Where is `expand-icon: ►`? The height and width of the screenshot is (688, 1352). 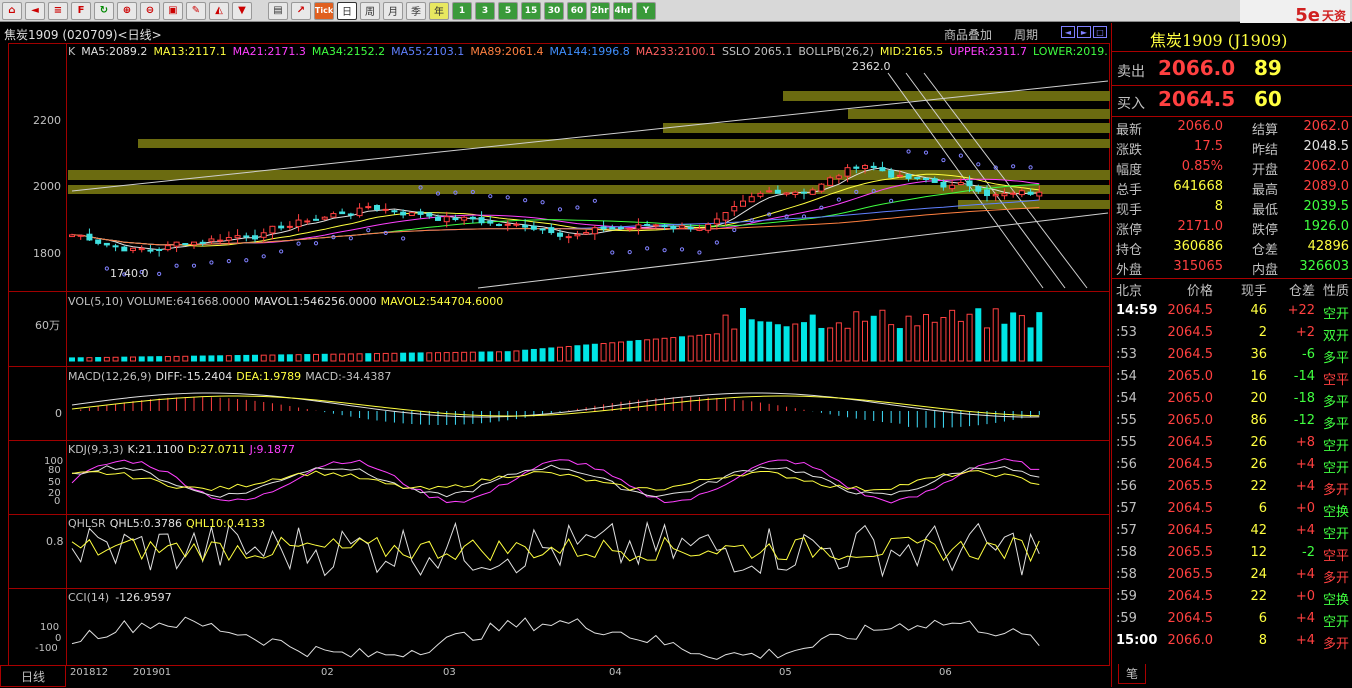 expand-icon: ► is located at coordinates (1084, 32).